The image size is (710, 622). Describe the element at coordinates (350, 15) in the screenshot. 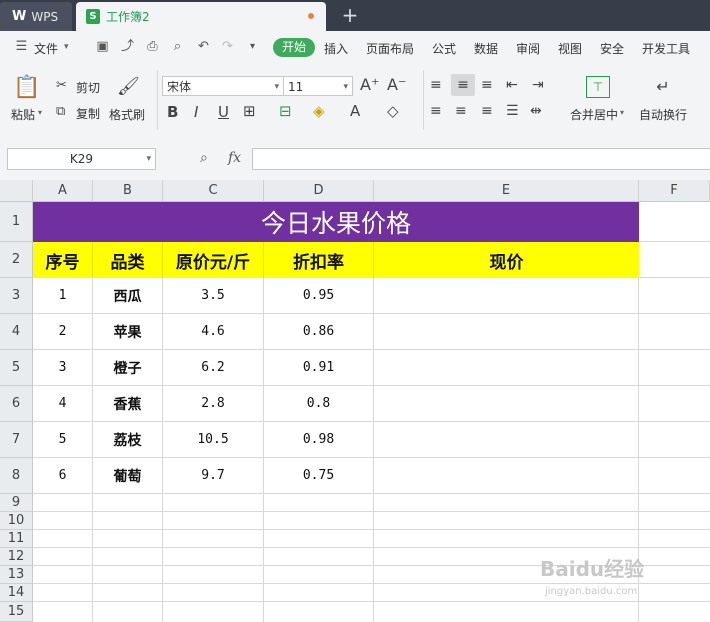

I see `new-tab-button: +` at that location.